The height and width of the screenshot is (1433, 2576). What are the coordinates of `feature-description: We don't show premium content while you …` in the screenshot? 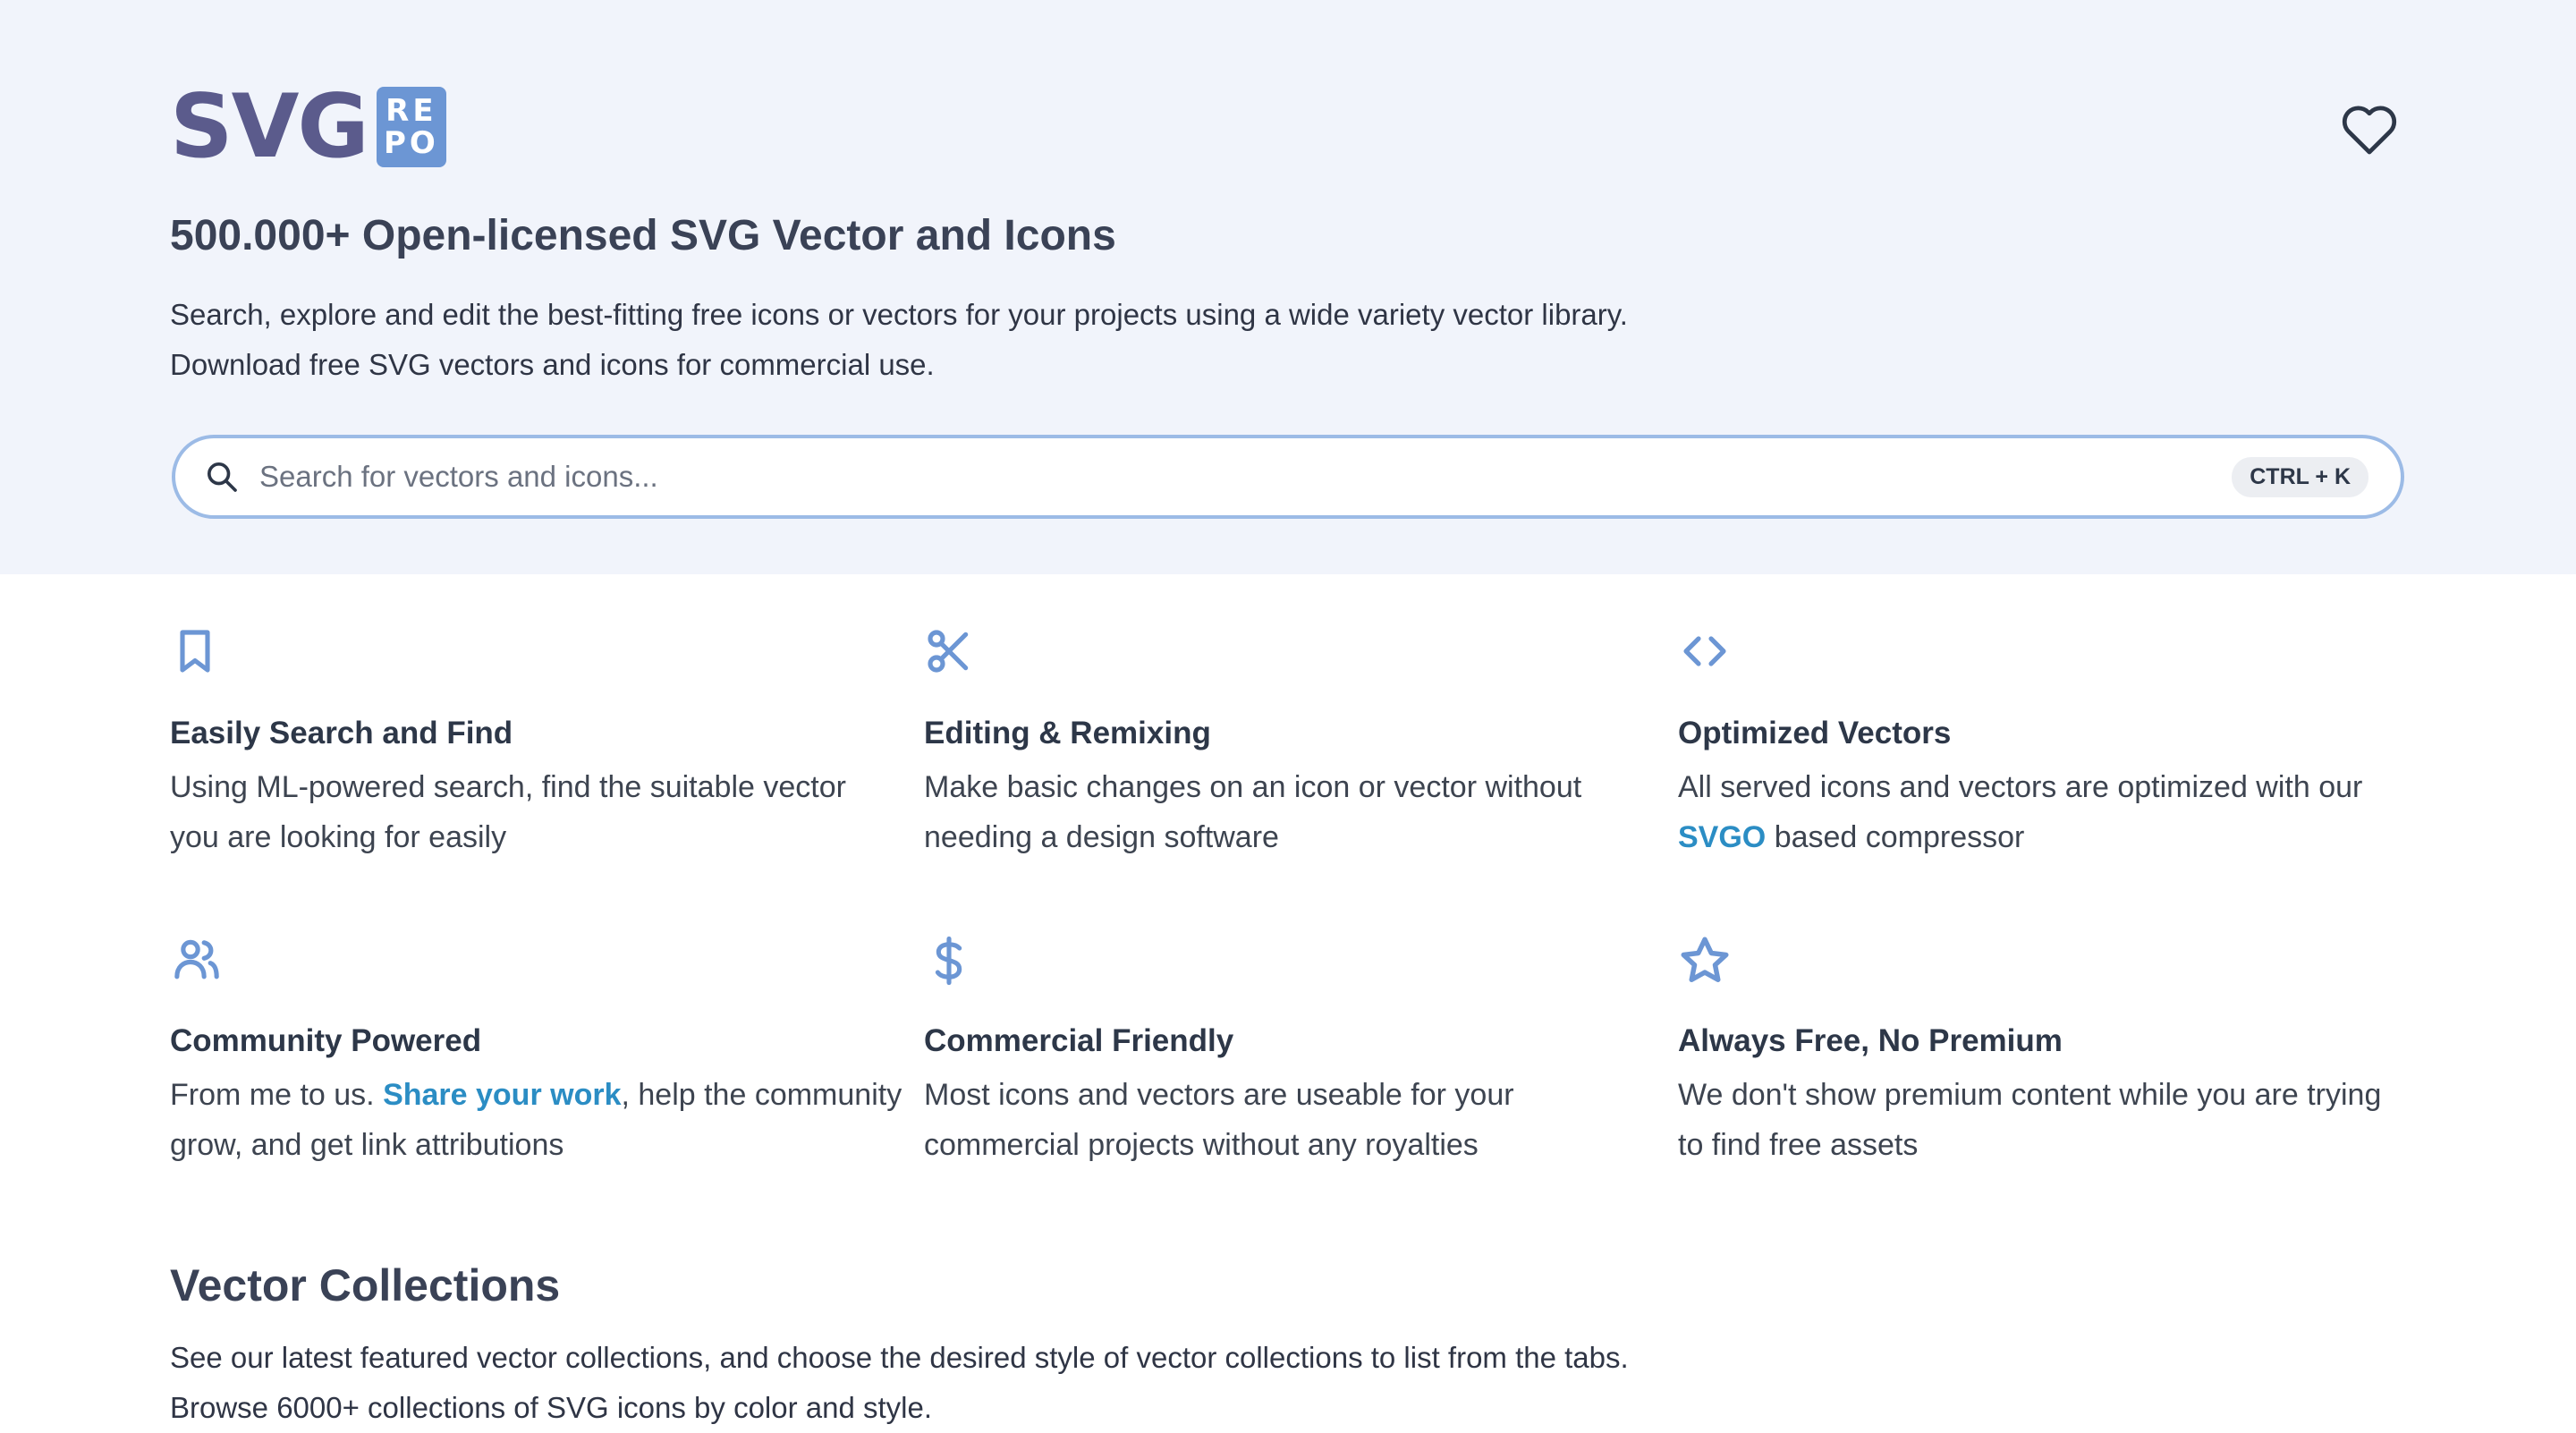 It's located at (2044, 1120).